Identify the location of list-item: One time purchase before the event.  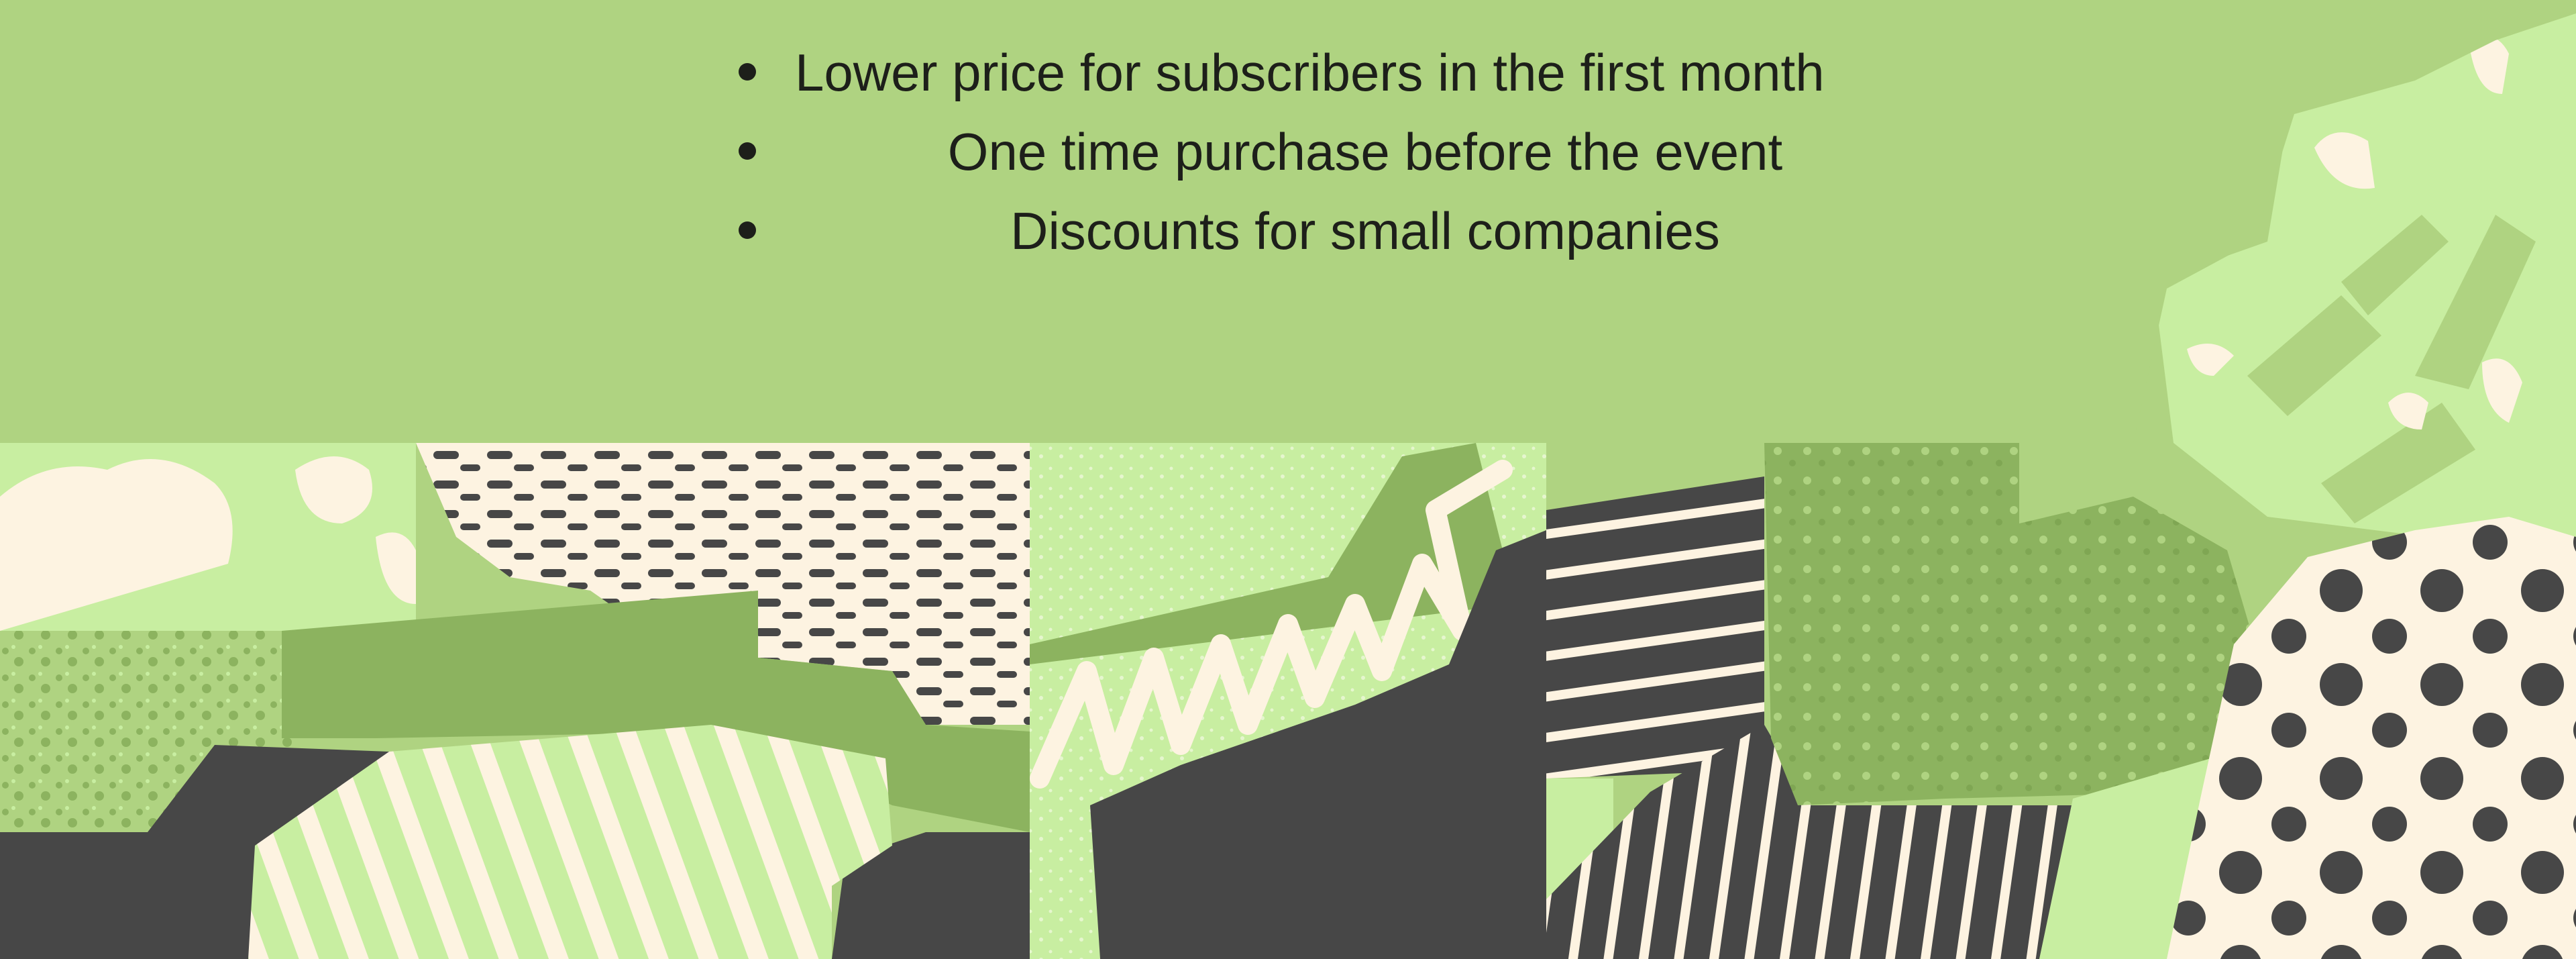
(1331, 154).